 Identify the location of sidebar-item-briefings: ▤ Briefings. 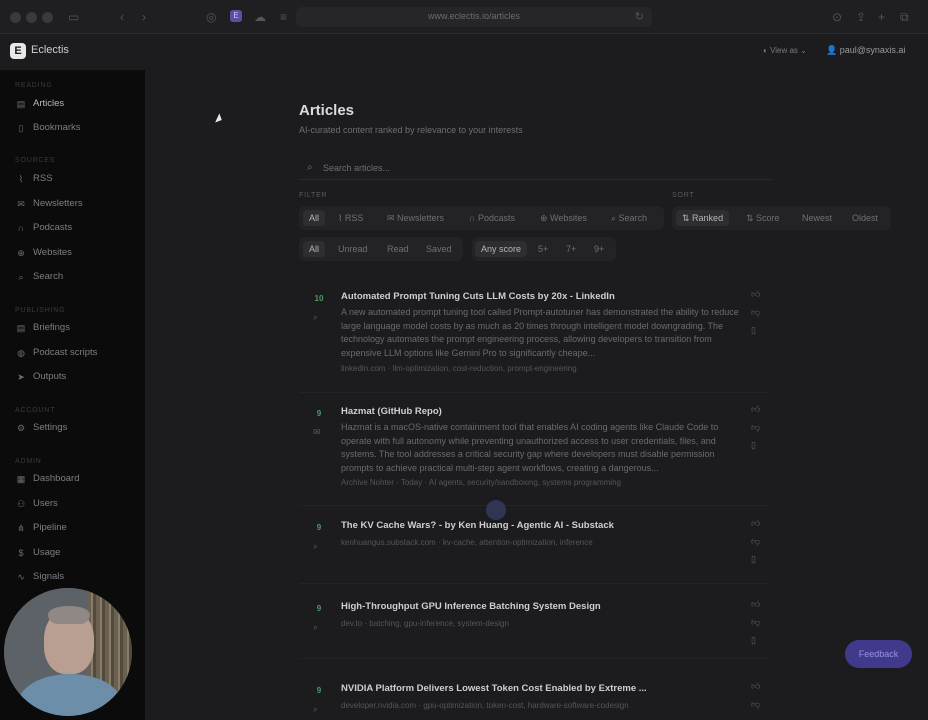
(72, 328).